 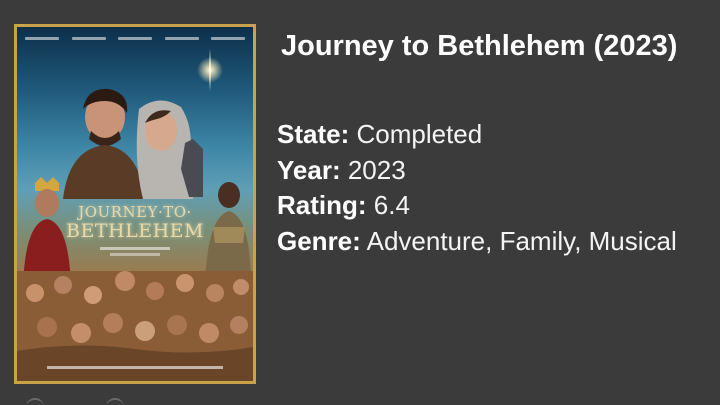 I want to click on state-value: Completed, so click(x=419, y=134).